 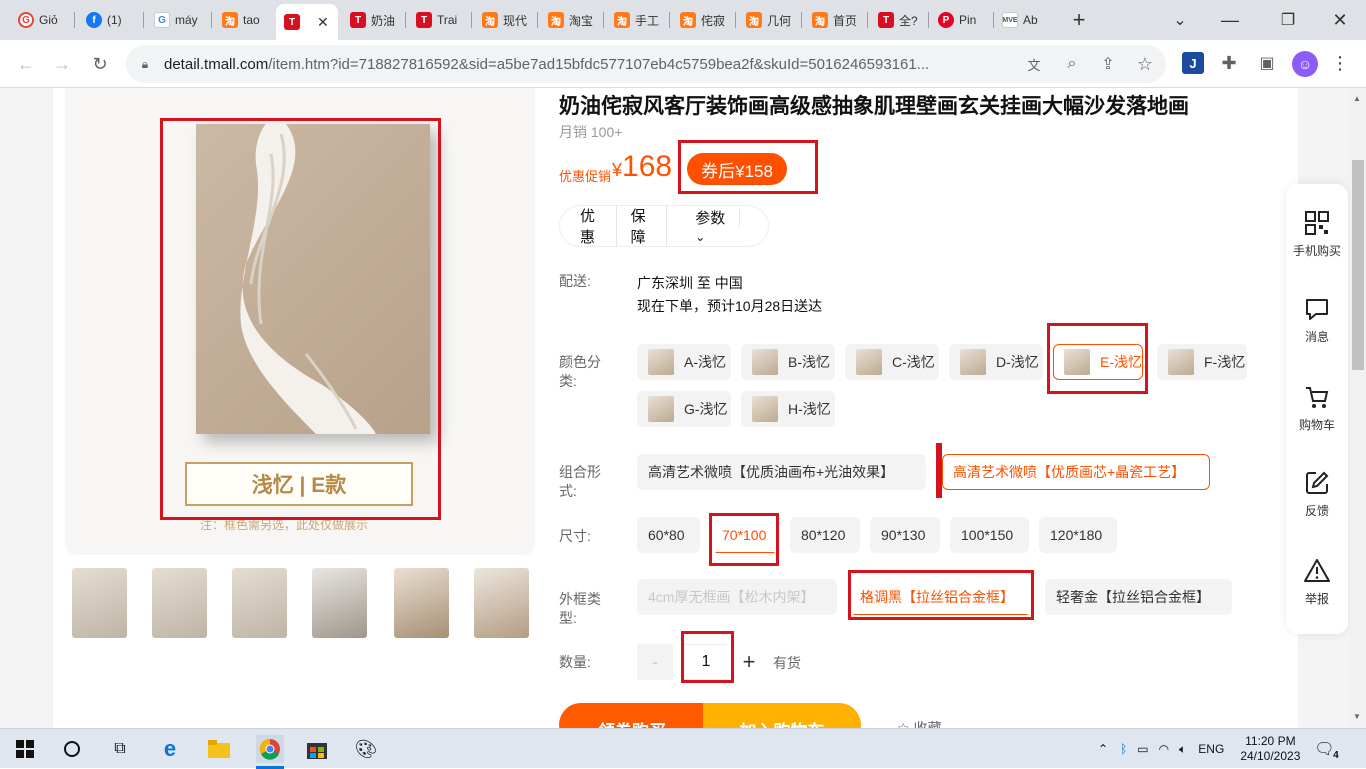 What do you see at coordinates (505, 20) in the screenshot?
I see `tab-taobao-2: 淘现代` at bounding box center [505, 20].